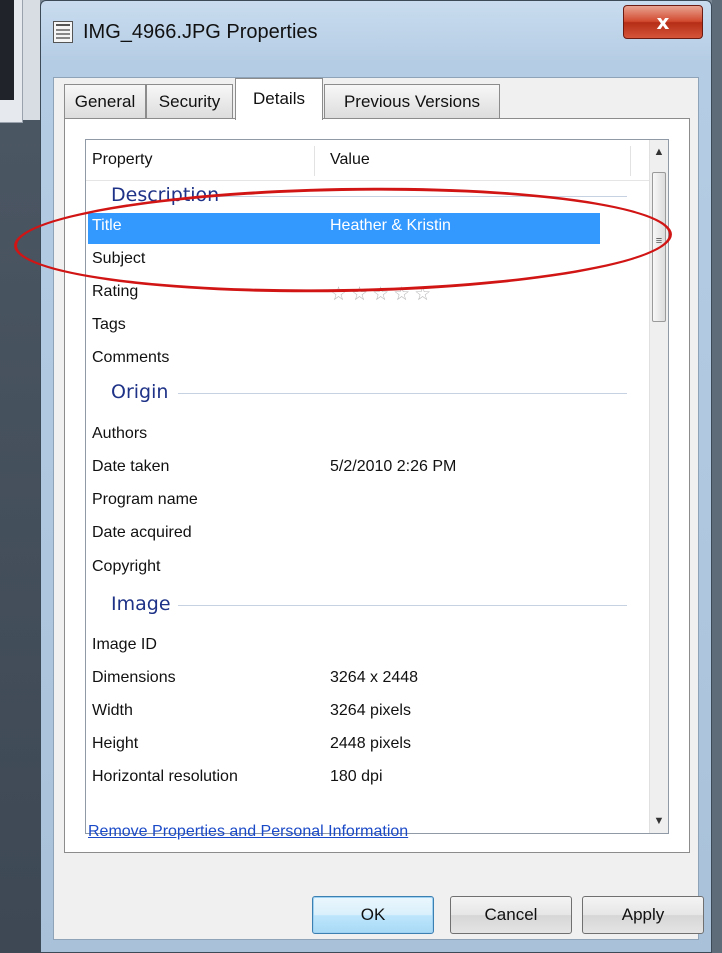 The height and width of the screenshot is (953, 722). What do you see at coordinates (374, 678) in the screenshot?
I see `property-value: 3264 x 2448` at bounding box center [374, 678].